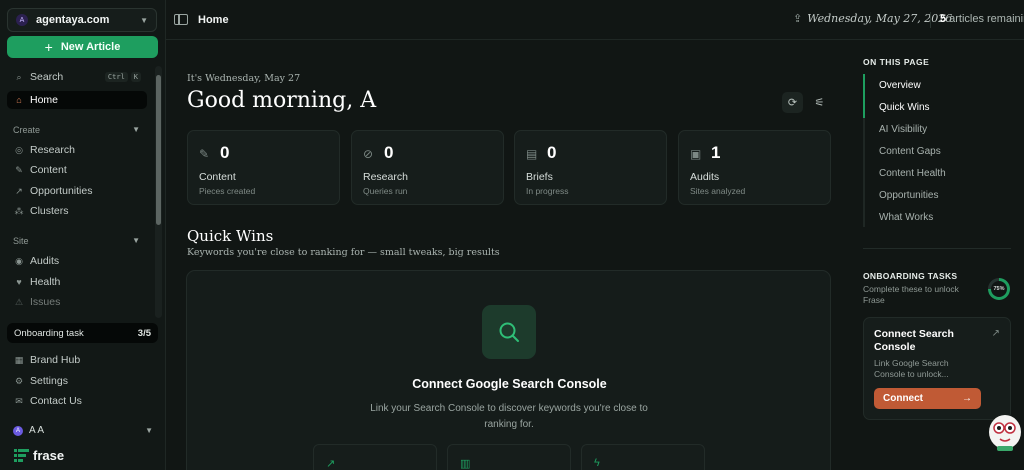  What do you see at coordinates (77, 211) in the screenshot?
I see `sidebar-item-clusters: ⁂ Clusters` at bounding box center [77, 211].